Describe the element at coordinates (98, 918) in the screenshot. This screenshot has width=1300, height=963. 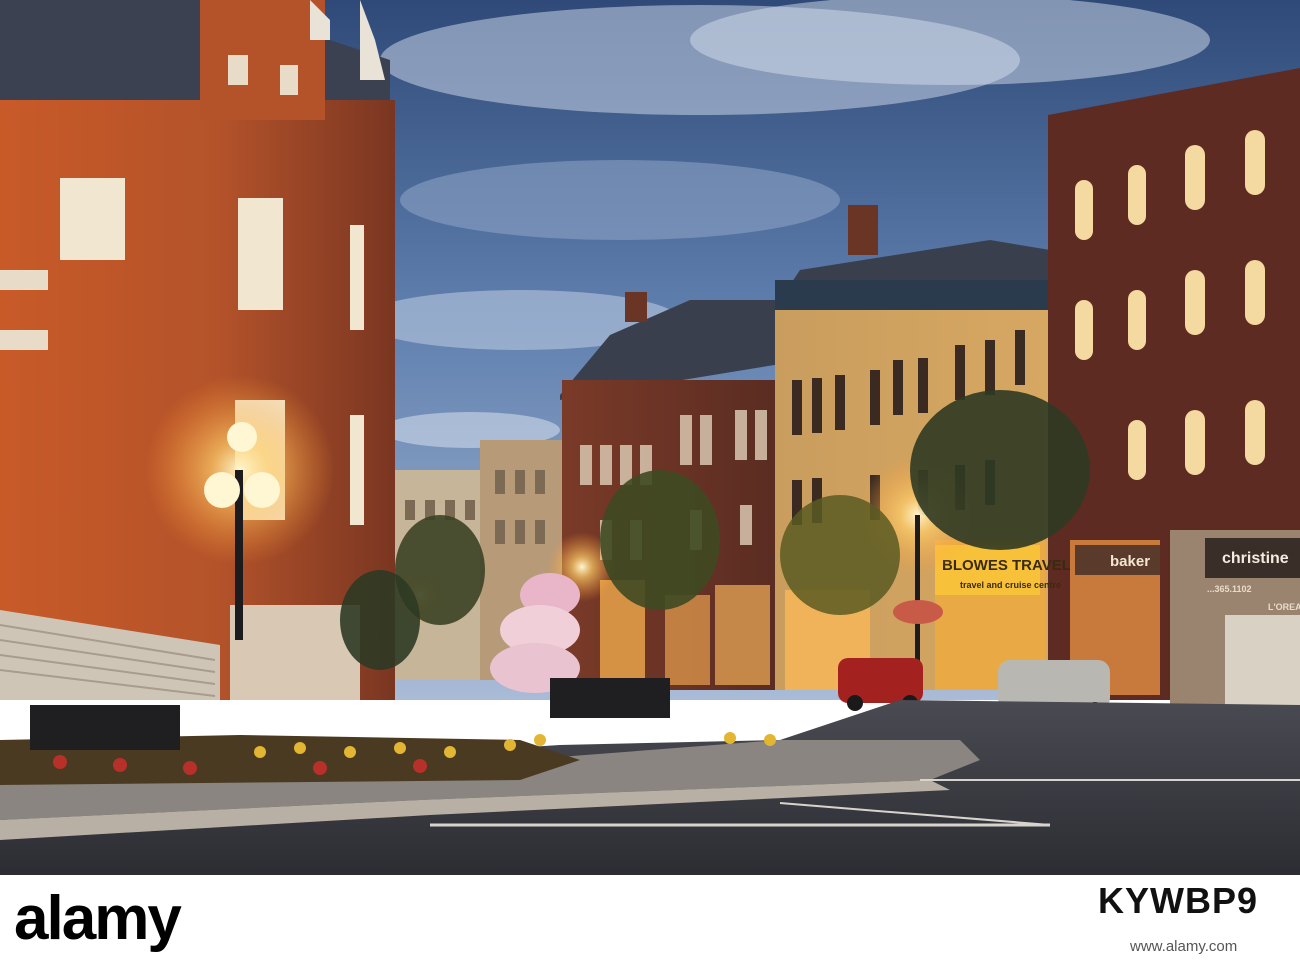
I see `alamy-logo: alamy` at that location.